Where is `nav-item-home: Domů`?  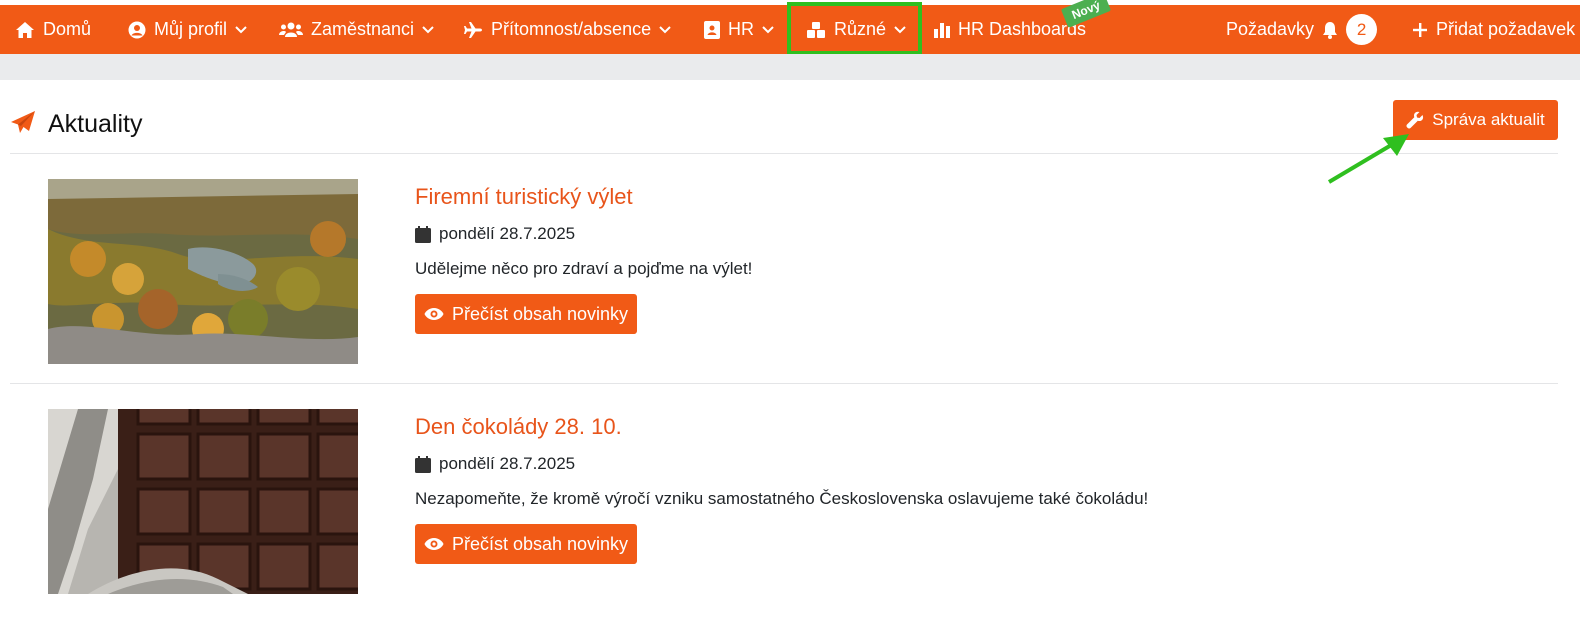
nav-item-home: Domů is located at coordinates (53, 29).